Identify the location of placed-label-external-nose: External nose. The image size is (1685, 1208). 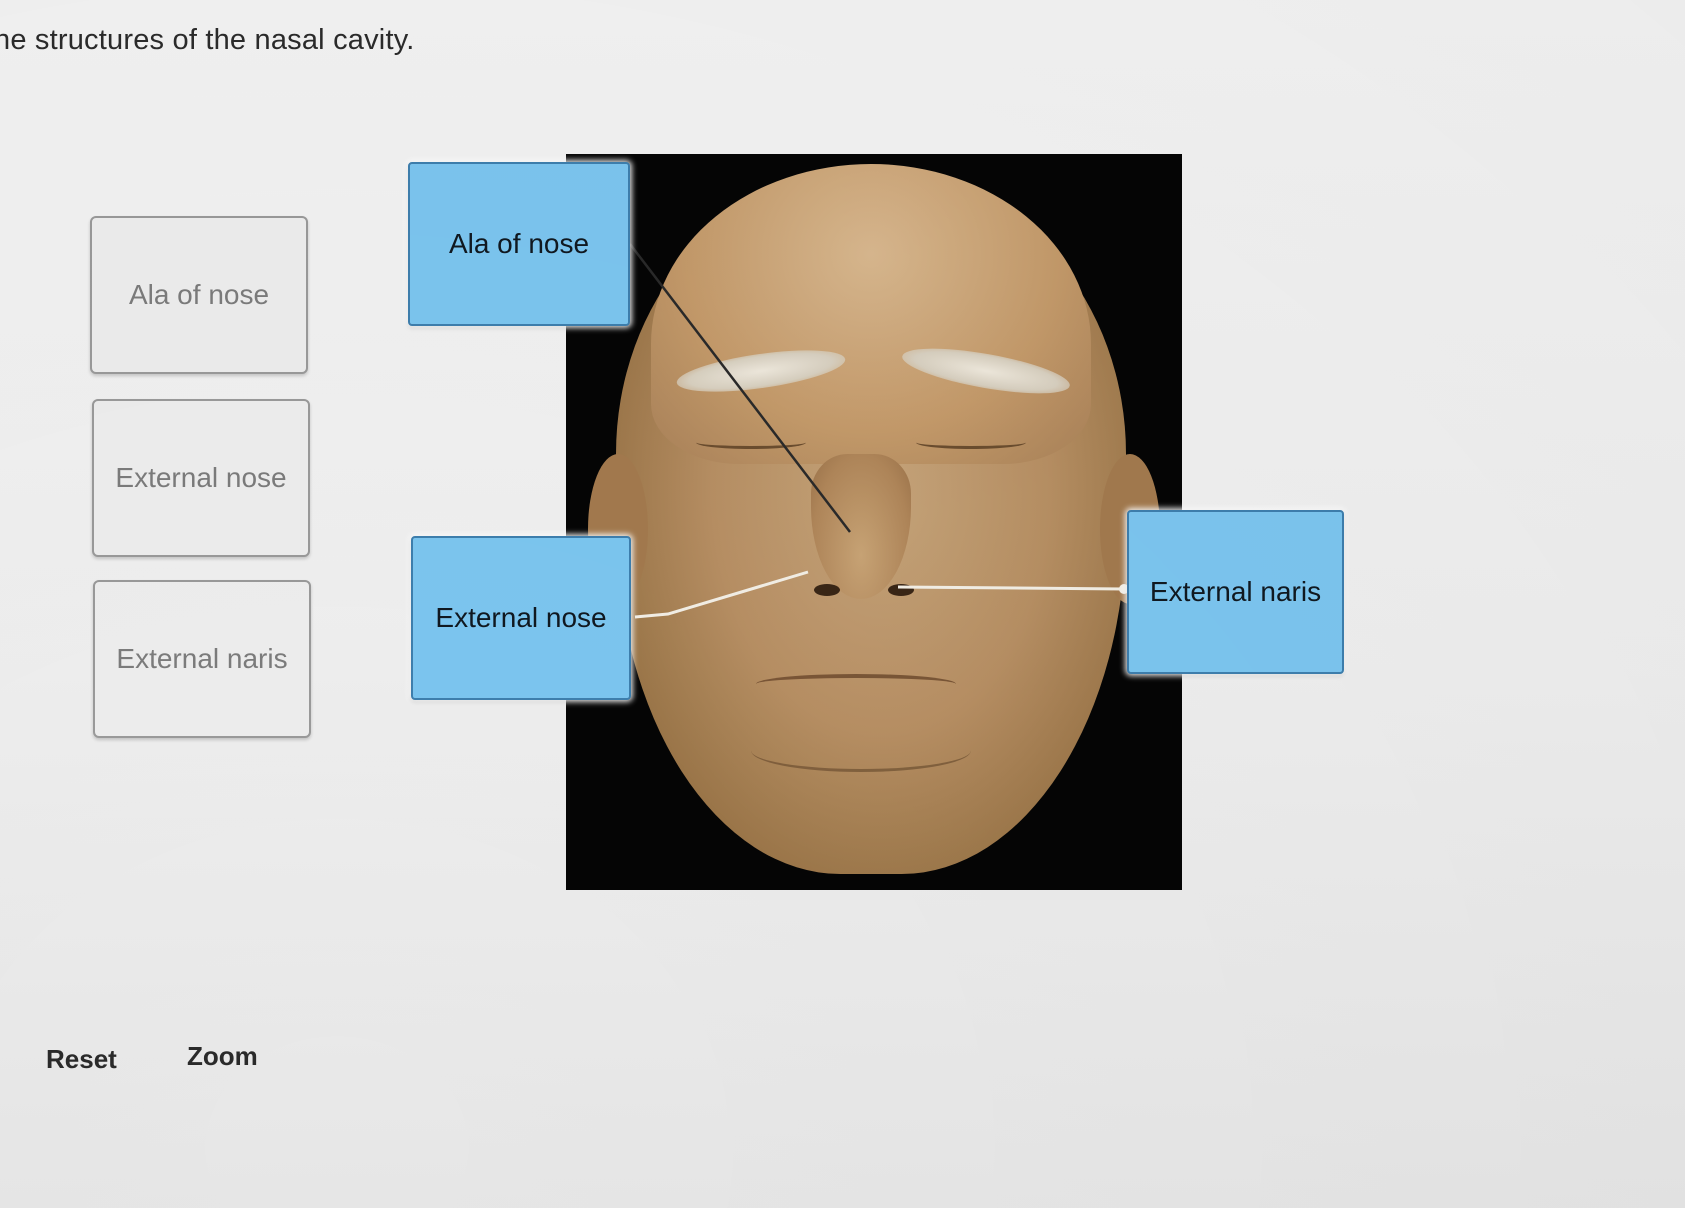
(521, 618).